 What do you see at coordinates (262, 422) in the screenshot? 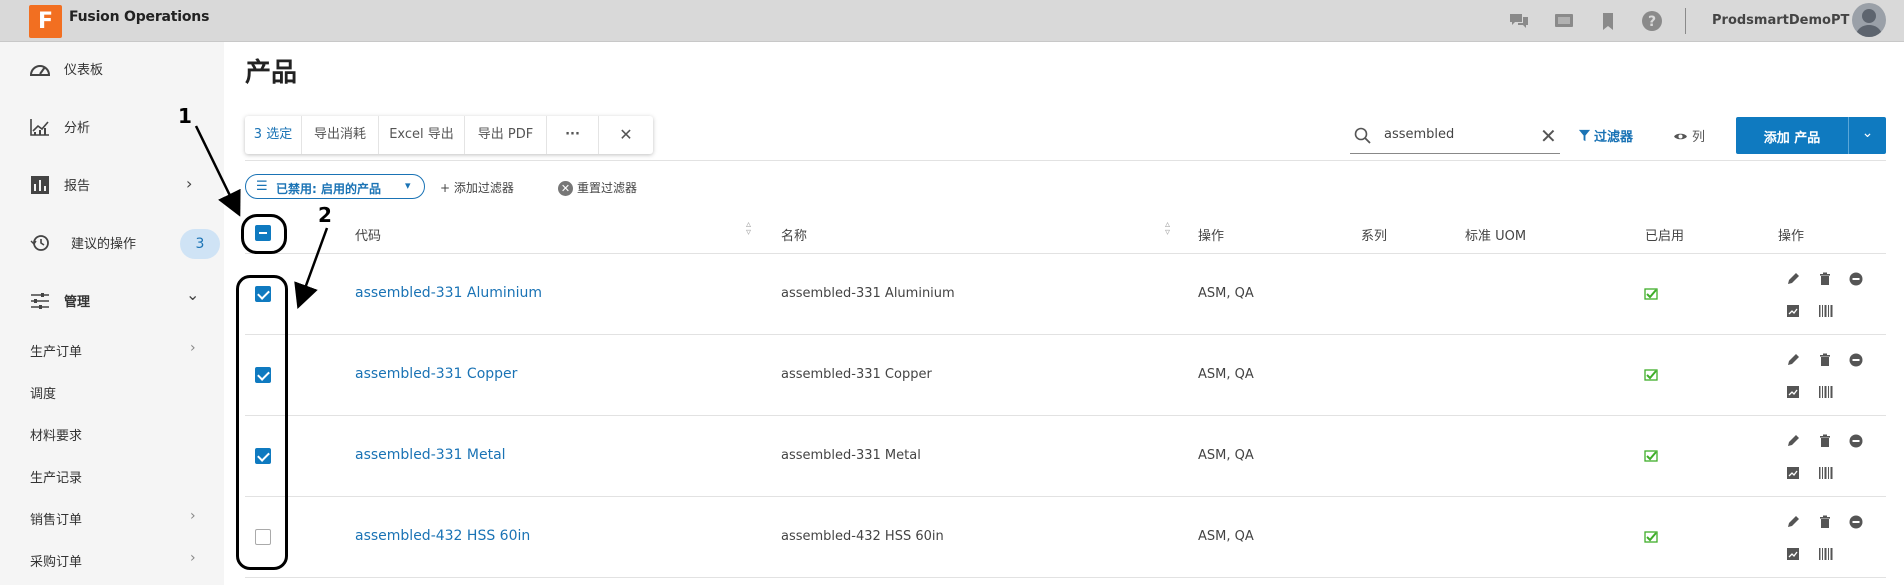
I see `annotation-box-row-checkboxes` at bounding box center [262, 422].